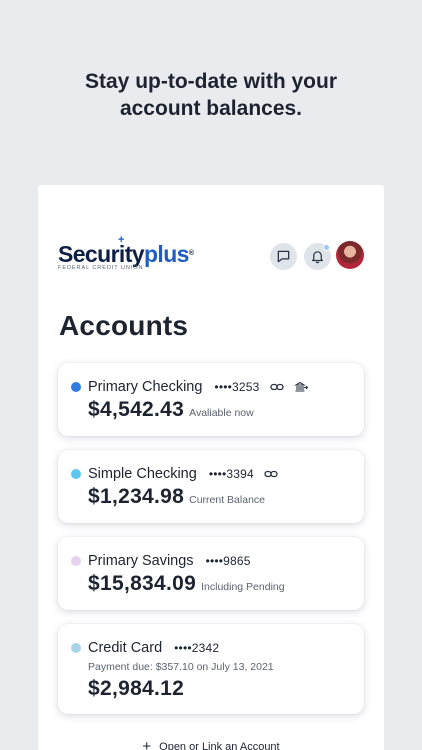 The width and height of the screenshot is (422, 750). I want to click on balance-note: Avaliable now, so click(221, 413).